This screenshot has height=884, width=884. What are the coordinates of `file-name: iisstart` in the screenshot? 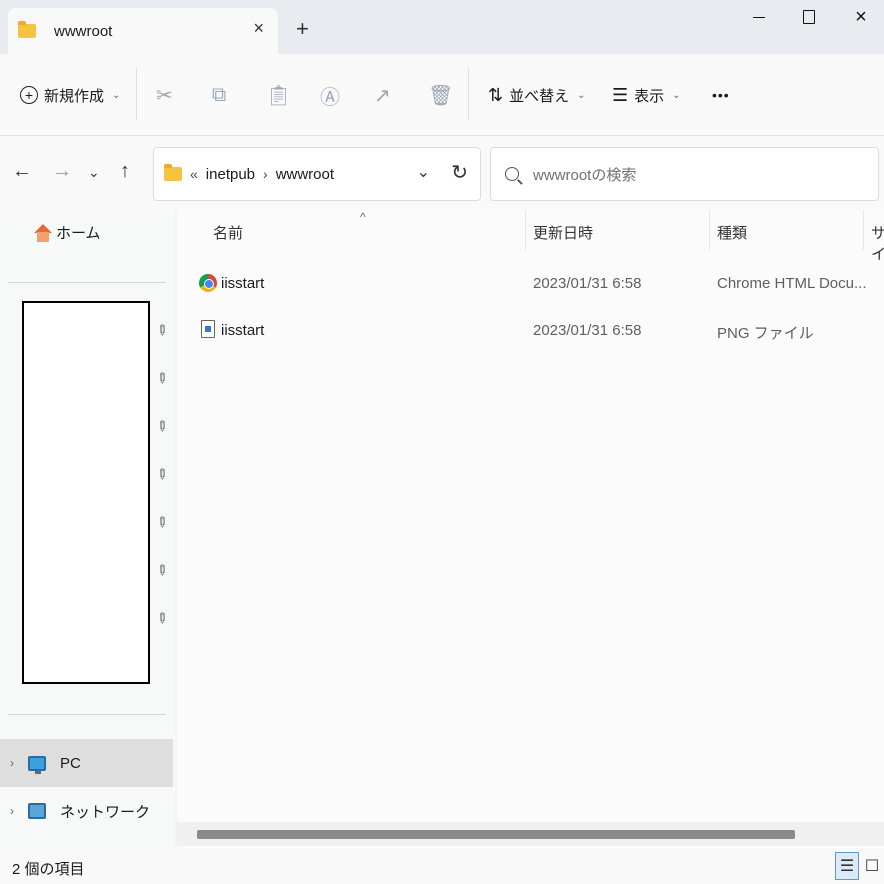 It's located at (243, 330).